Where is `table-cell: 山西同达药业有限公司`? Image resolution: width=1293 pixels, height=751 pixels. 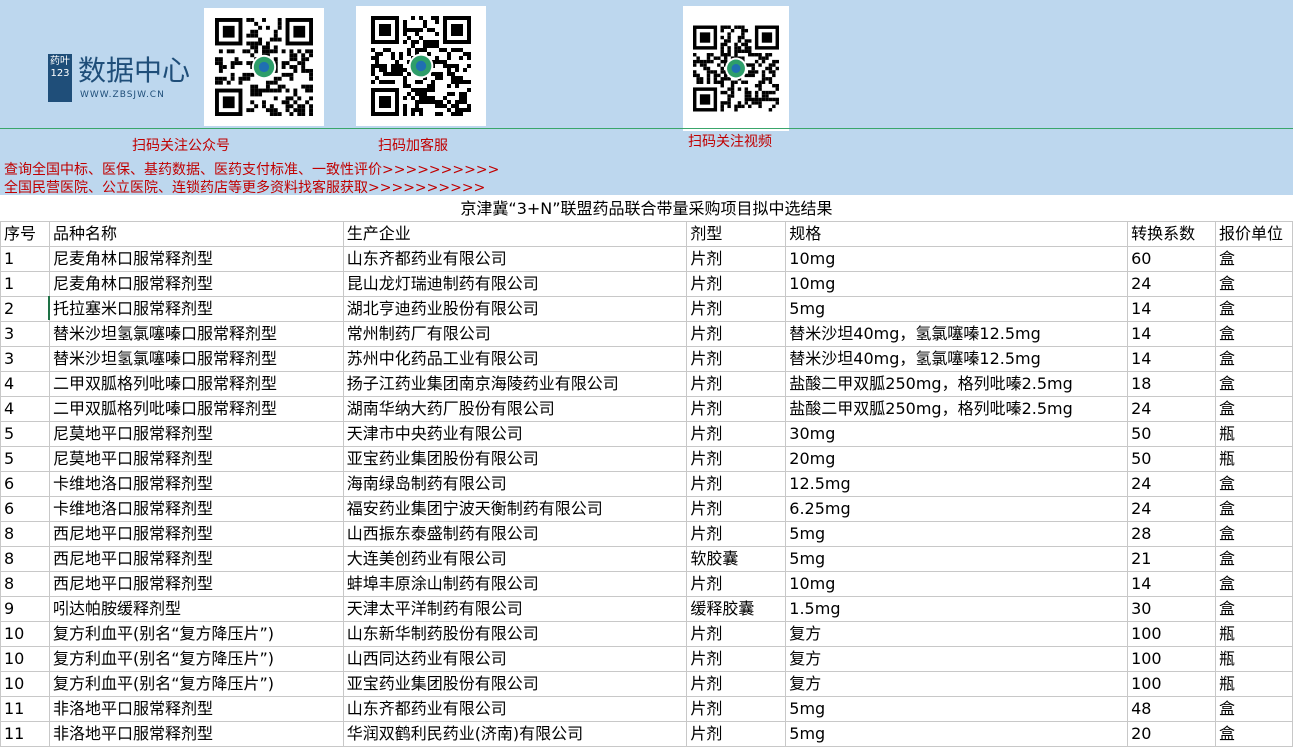
table-cell: 山西同达药业有限公司 is located at coordinates (515, 659).